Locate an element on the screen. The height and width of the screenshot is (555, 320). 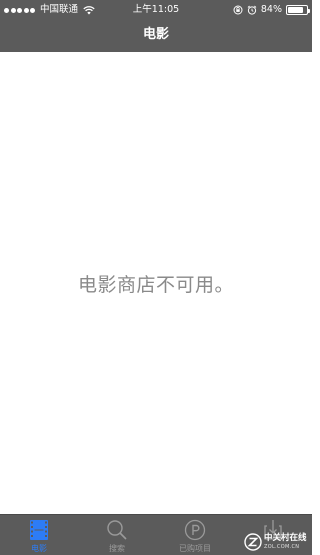
battery-nub is located at coordinates (309, 10).